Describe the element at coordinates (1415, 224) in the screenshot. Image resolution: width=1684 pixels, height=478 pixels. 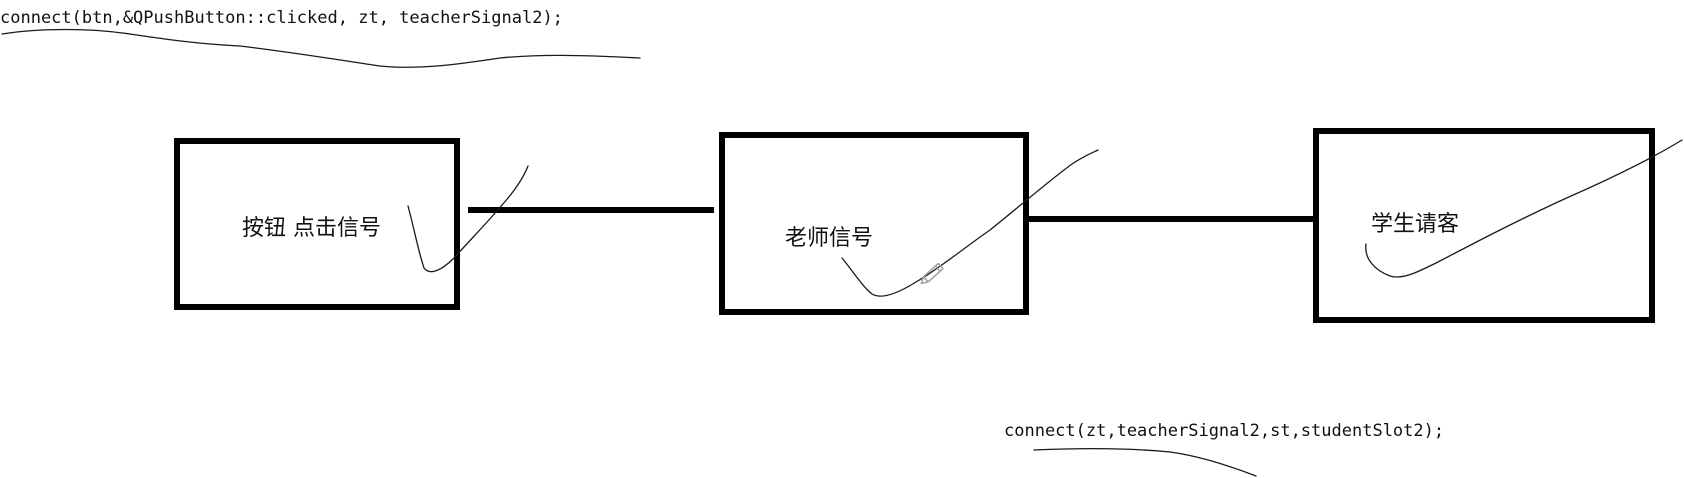
I see `box-student-label: 学生请客` at that location.